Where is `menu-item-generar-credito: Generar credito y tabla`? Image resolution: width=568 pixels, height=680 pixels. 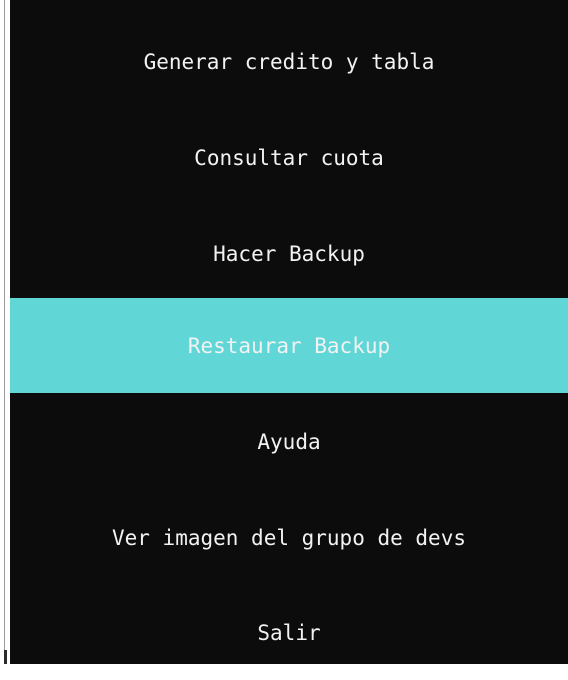
menu-item-generar-credito: Generar credito y tabla is located at coordinates (289, 61).